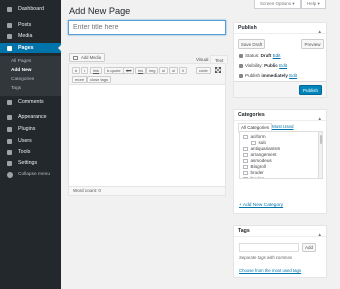 This screenshot has width=340, height=289. What do you see at coordinates (96, 70) in the screenshot?
I see `qt-link-button: link` at bounding box center [96, 70].